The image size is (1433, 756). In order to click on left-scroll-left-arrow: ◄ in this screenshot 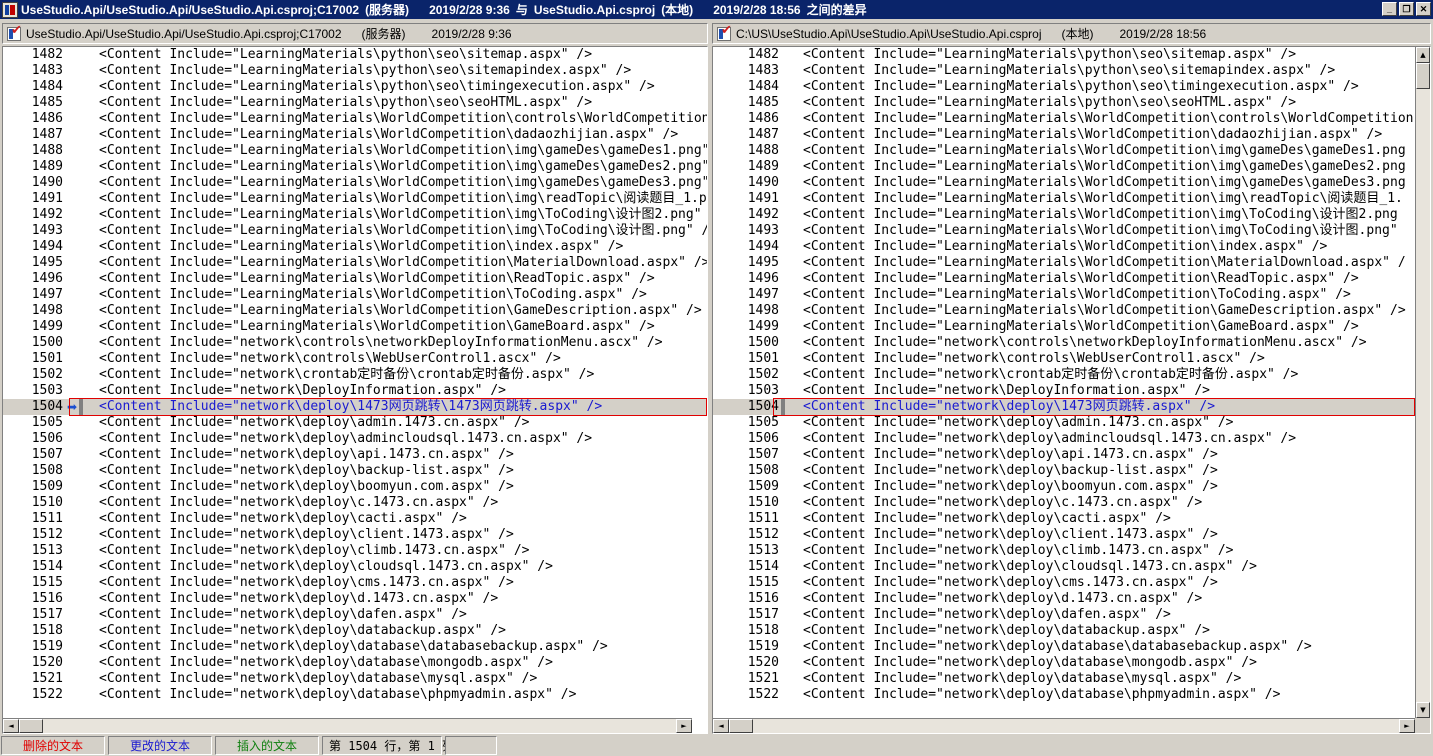, I will do `click(11, 726)`.